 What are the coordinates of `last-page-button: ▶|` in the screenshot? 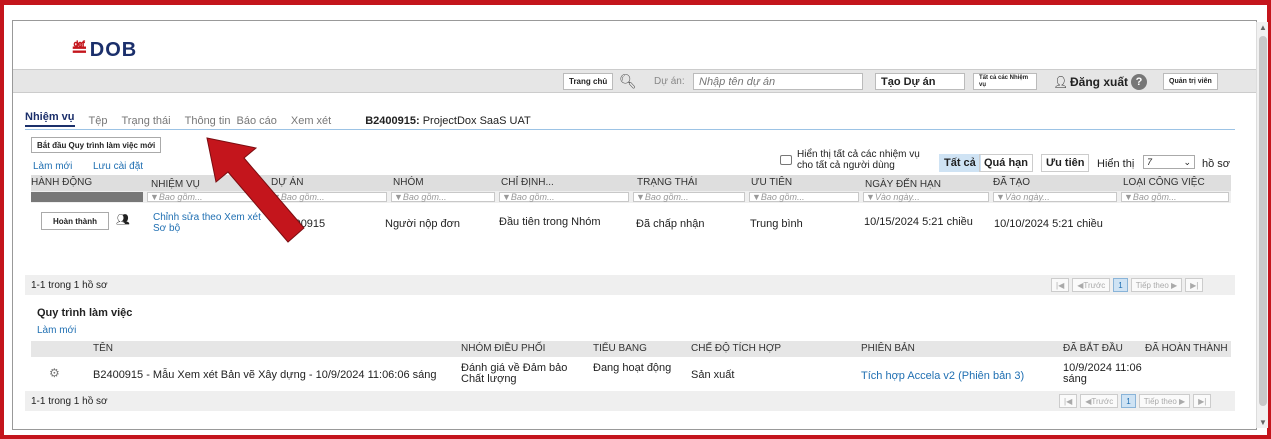 It's located at (1194, 285).